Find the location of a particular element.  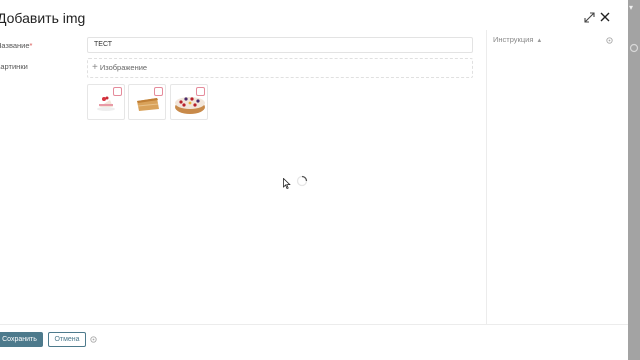

background-dropdown-icon: ▾ is located at coordinates (631, 7).